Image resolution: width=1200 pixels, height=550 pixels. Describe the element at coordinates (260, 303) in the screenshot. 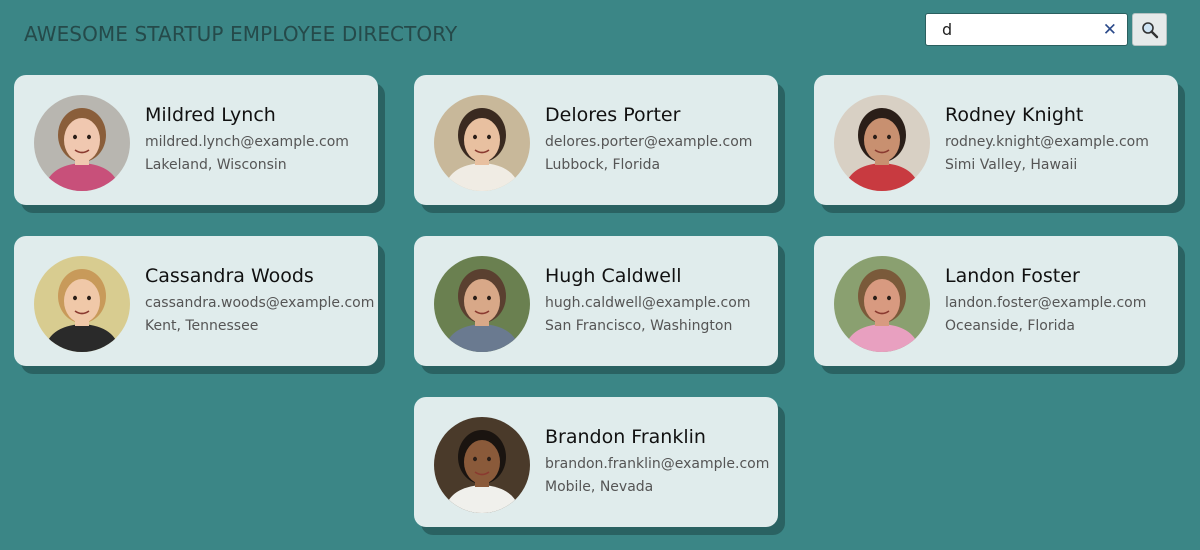

I see `employee-email: cassandra.woods@example.com` at that location.